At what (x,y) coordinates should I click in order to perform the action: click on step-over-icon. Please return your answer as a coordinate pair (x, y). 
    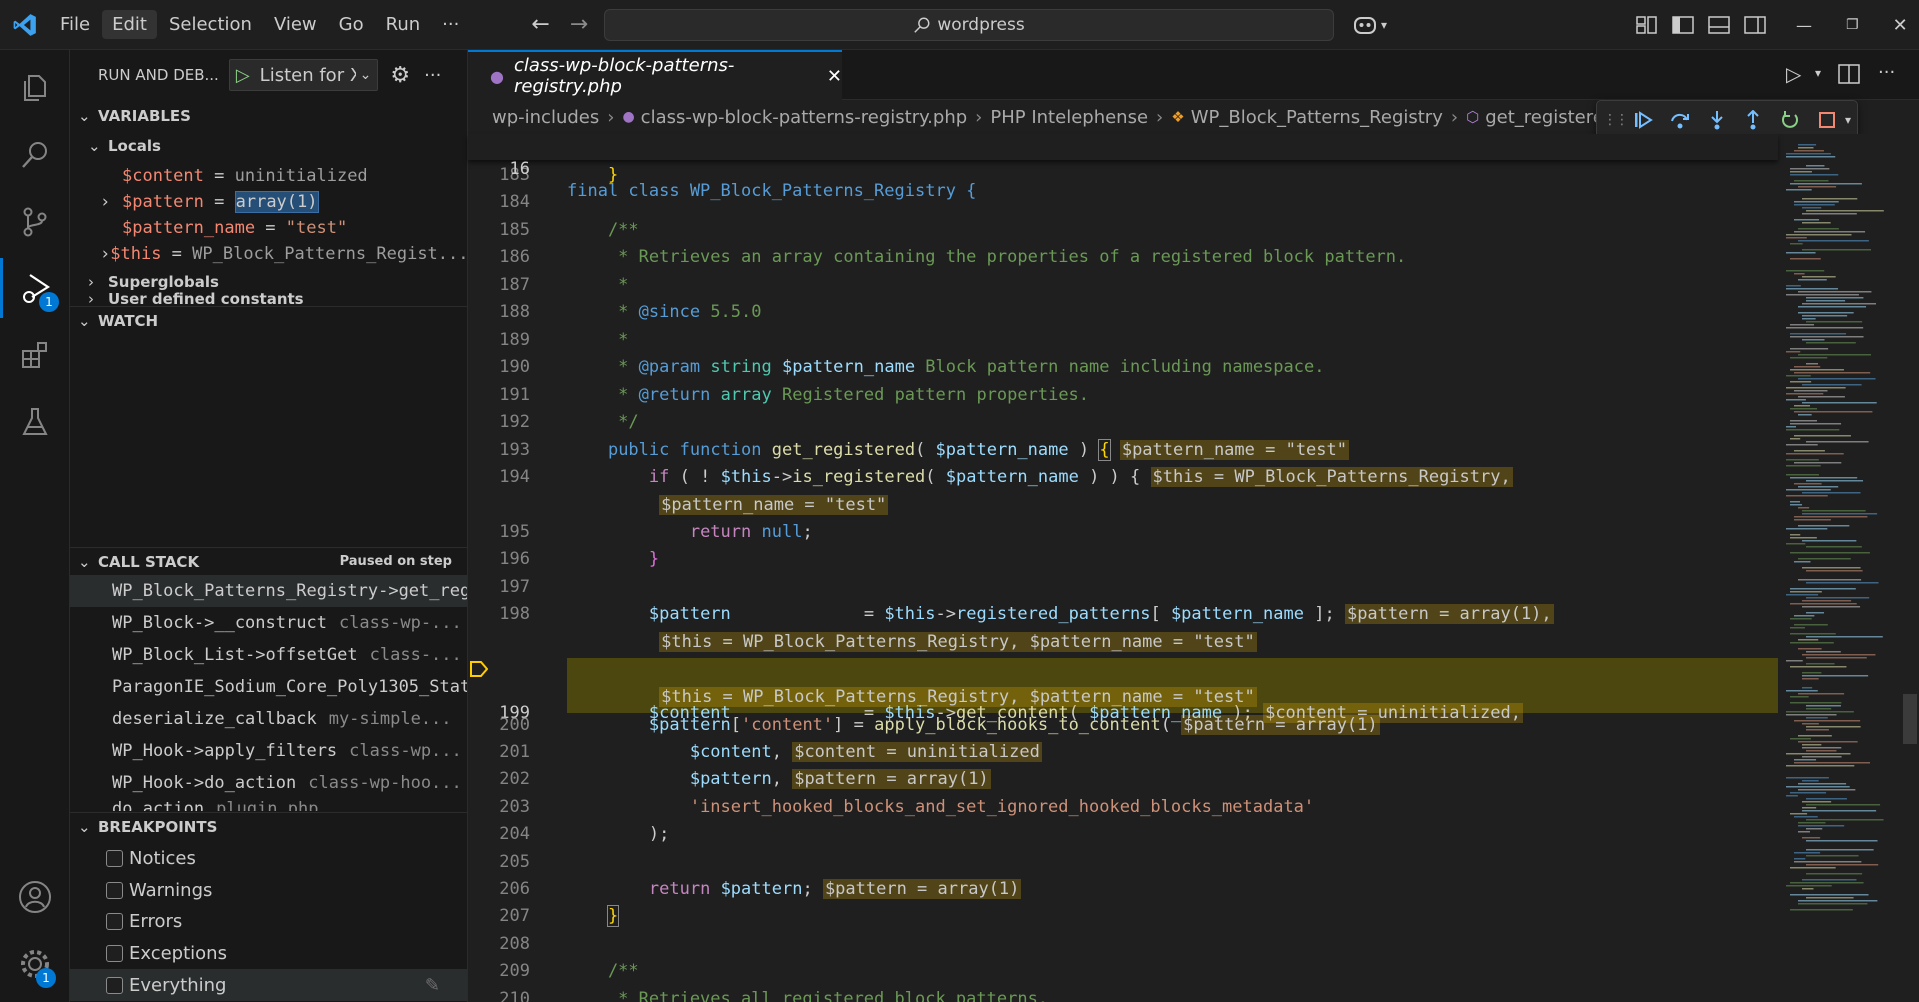
    Looking at the image, I should click on (1680, 120).